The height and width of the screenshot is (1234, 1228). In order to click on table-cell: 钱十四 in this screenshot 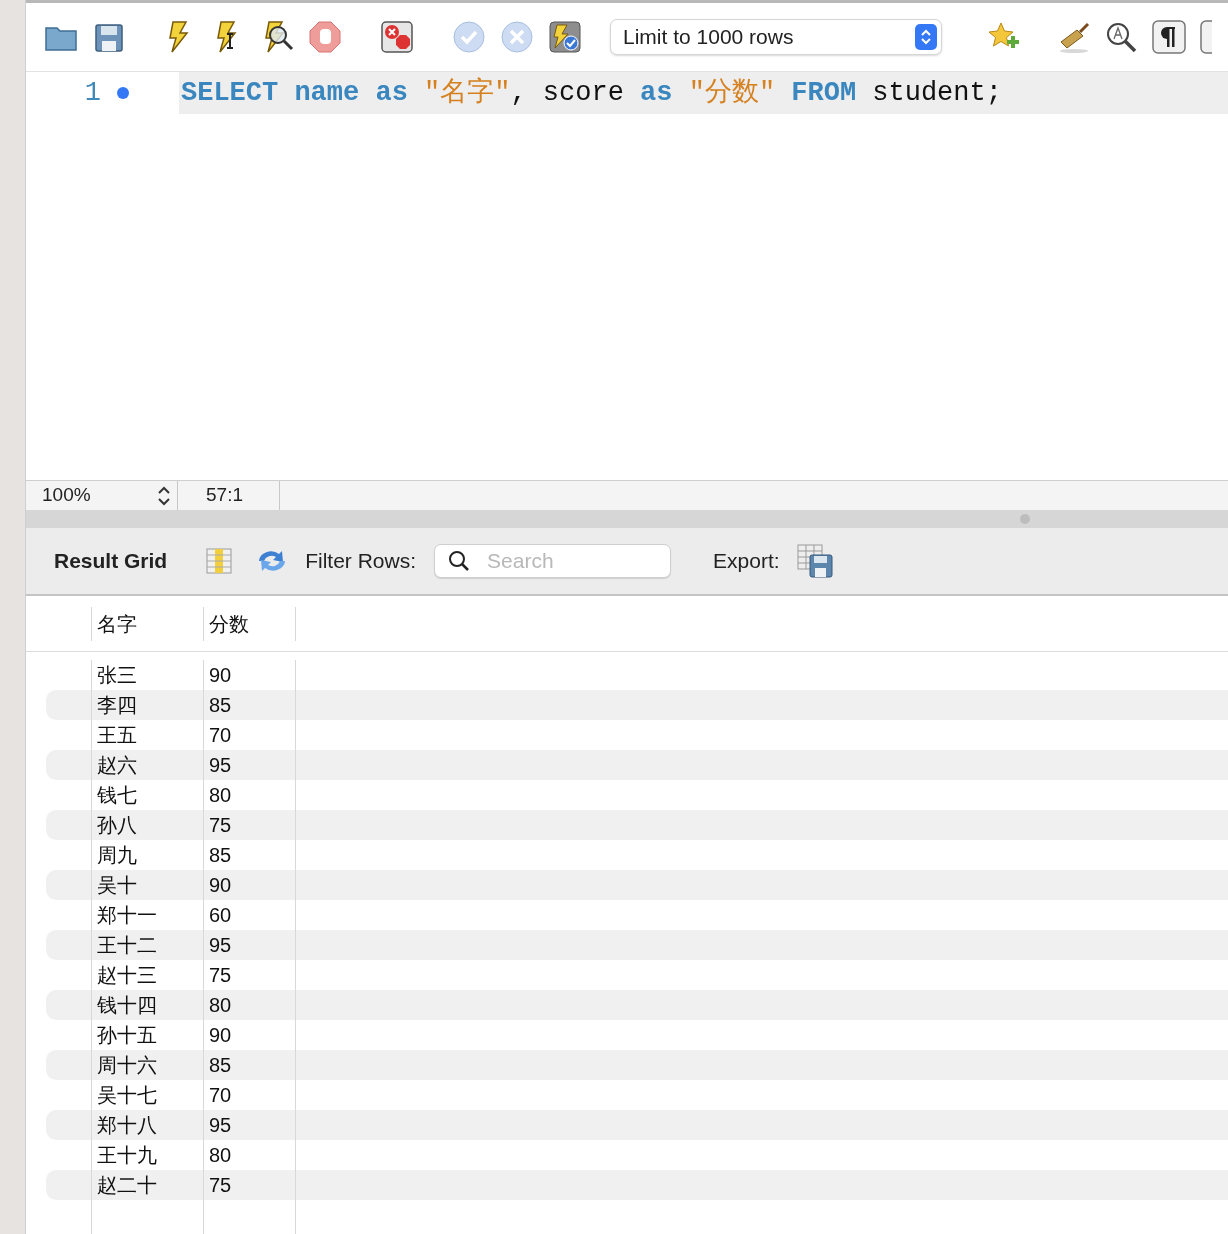, I will do `click(147, 1005)`.